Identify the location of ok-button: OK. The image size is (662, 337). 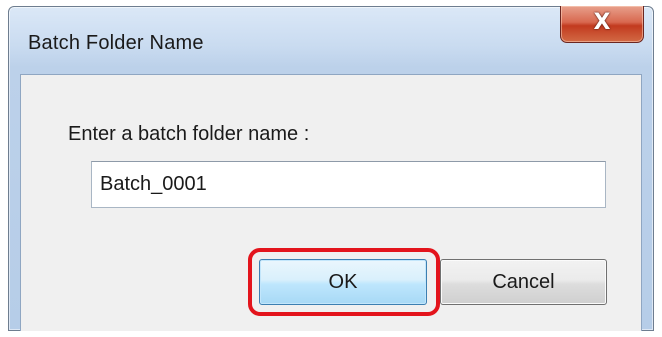
(343, 282).